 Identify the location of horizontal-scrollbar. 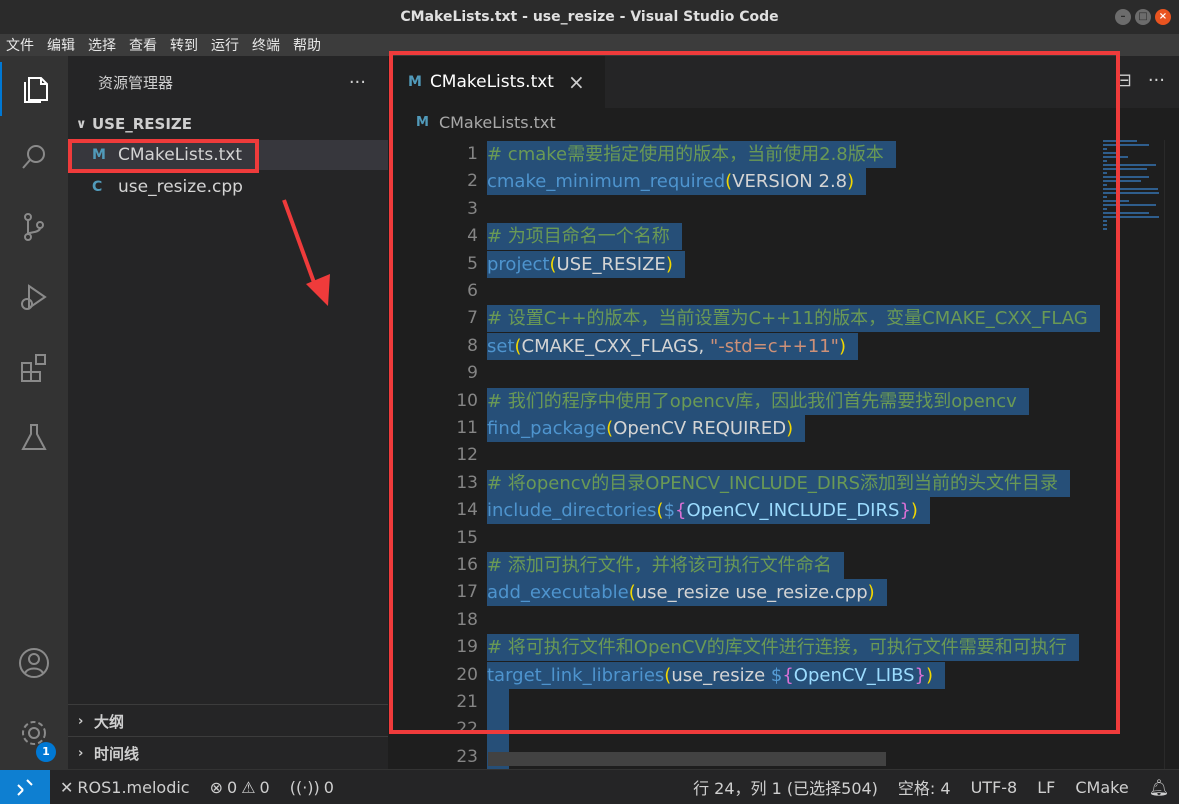
(687, 759).